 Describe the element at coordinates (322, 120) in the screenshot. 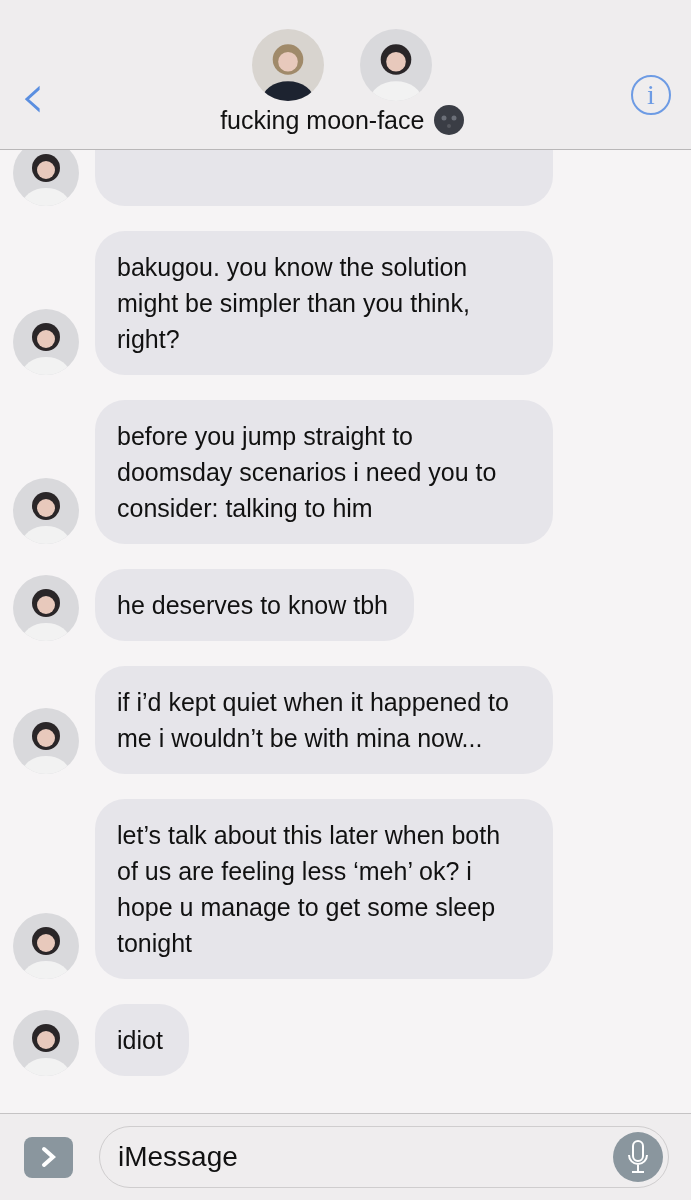

I see `conversation-title: fucking moon-face` at that location.